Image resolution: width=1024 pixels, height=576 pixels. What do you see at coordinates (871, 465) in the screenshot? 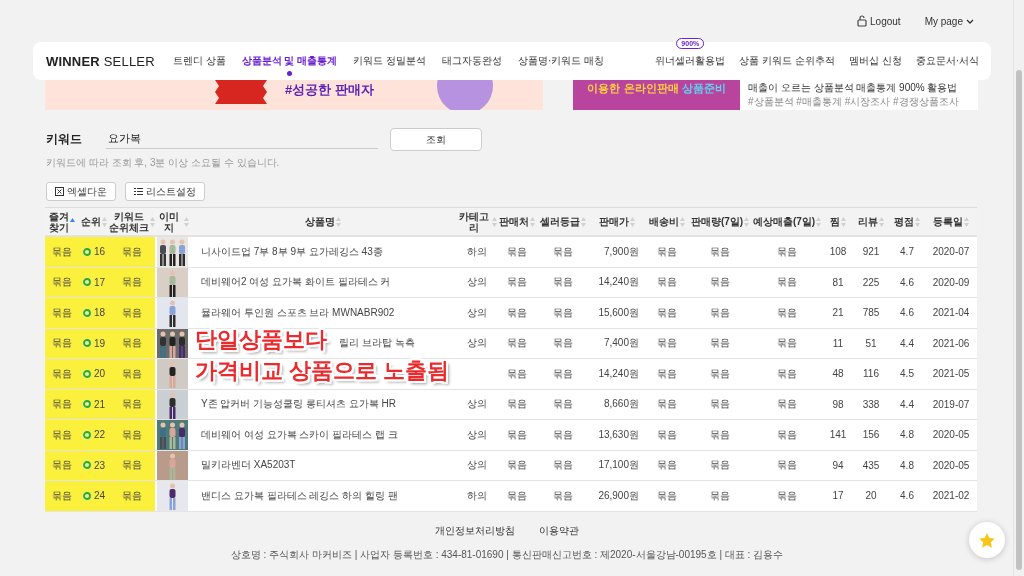
I see `table-cell: 435` at bounding box center [871, 465].